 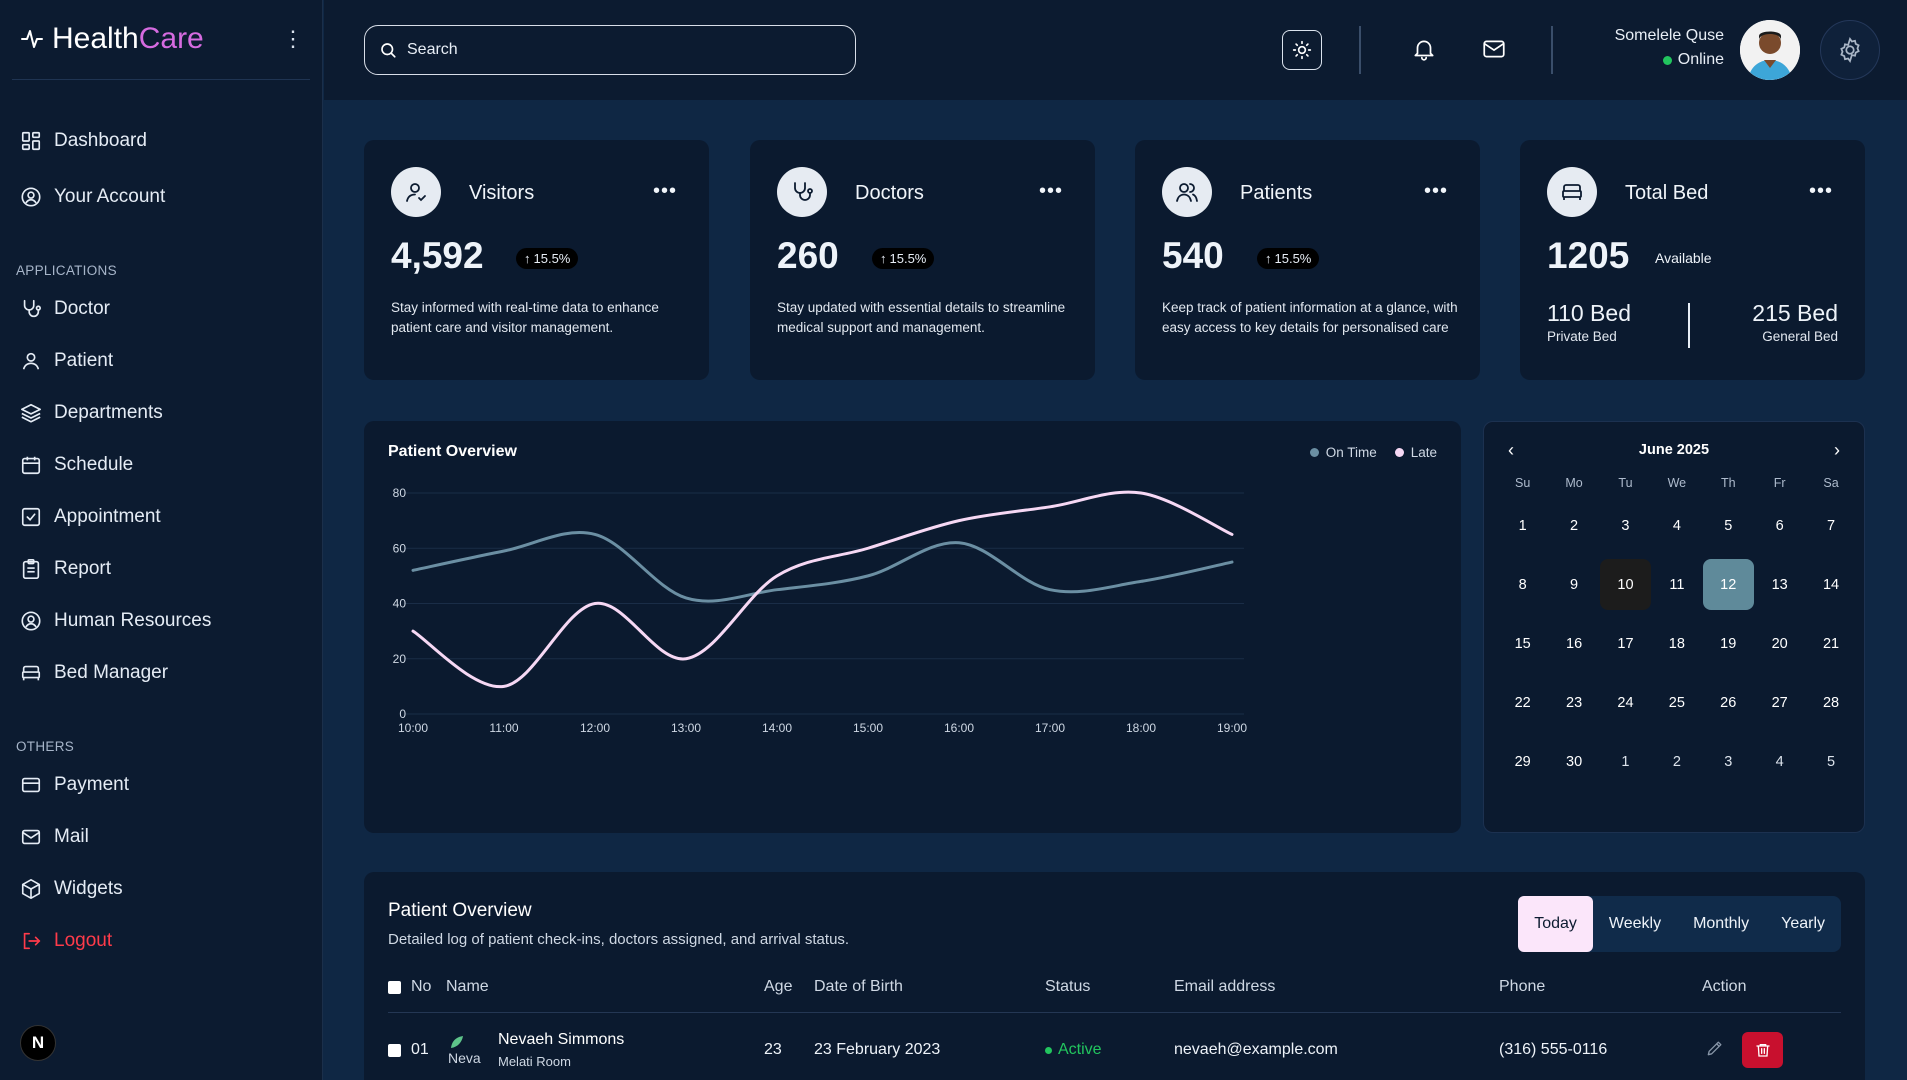 What do you see at coordinates (394, 987) in the screenshot?
I see `select-all-checkbox` at bounding box center [394, 987].